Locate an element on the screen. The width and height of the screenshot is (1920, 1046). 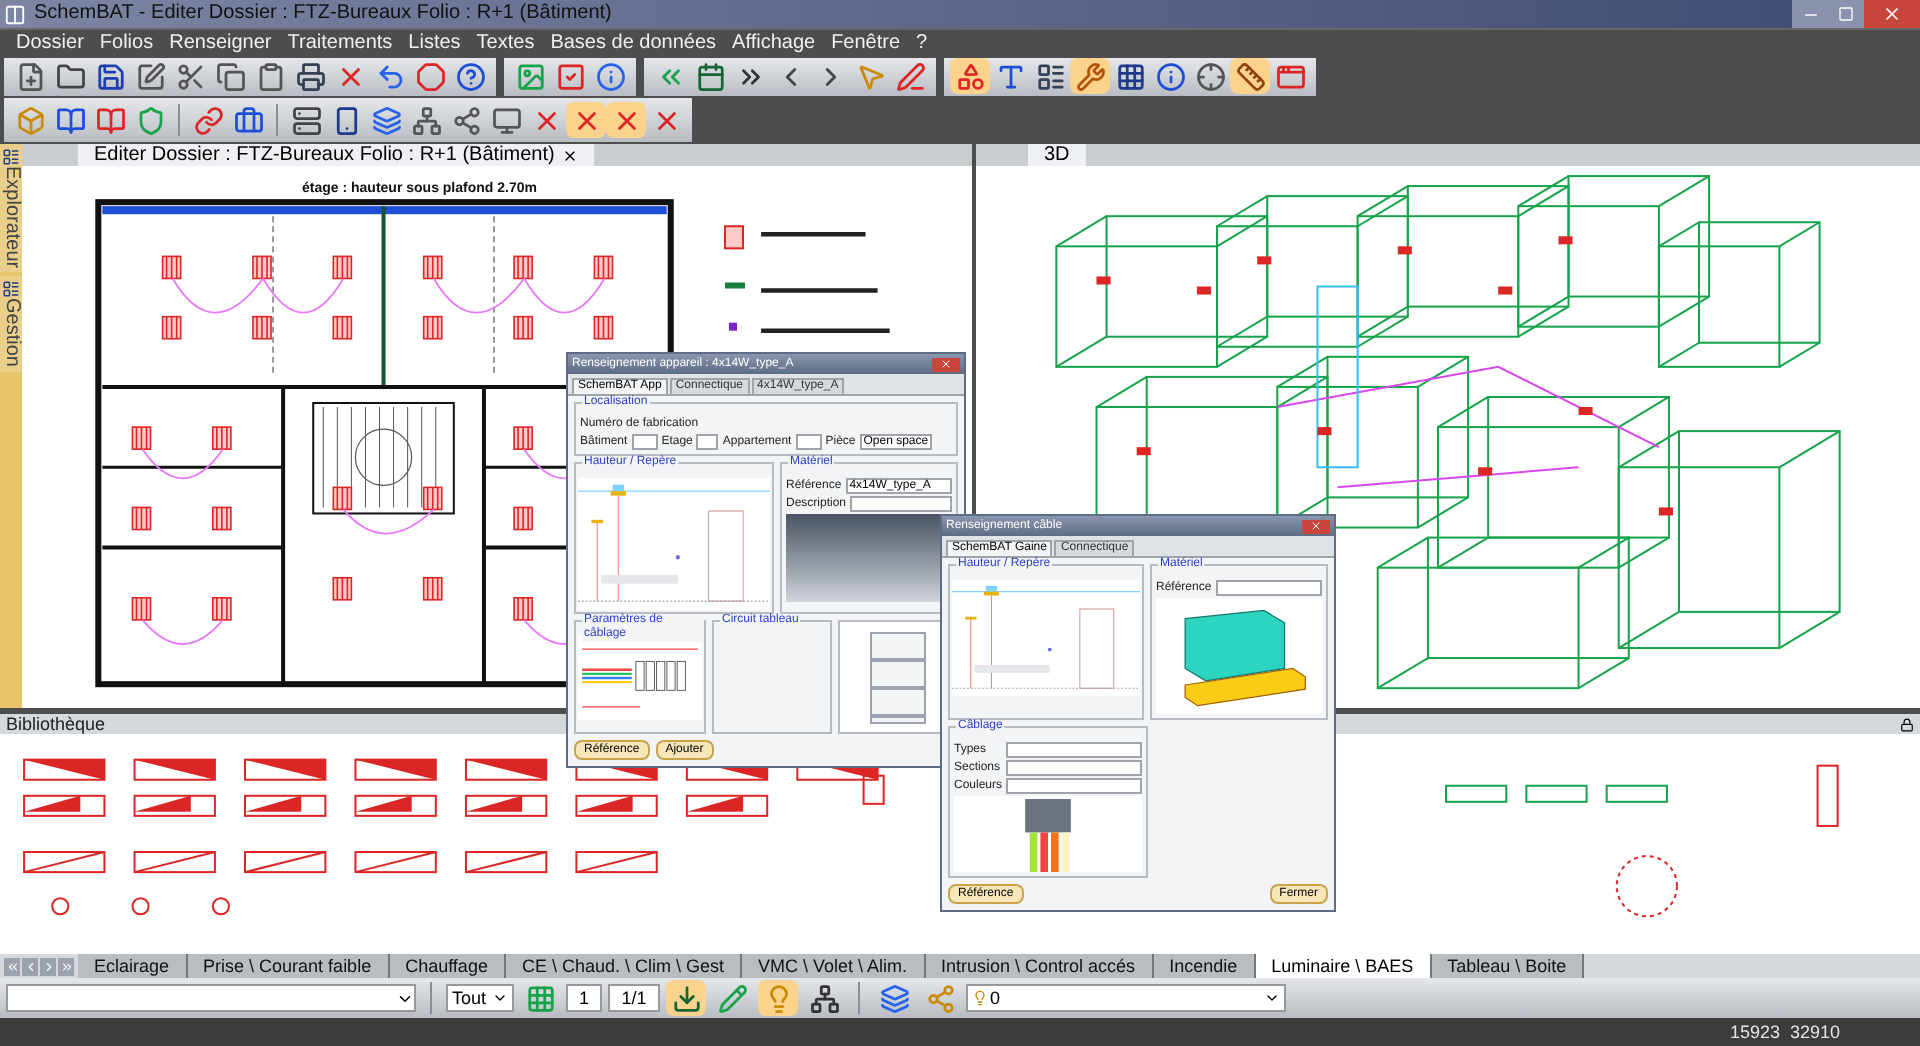
menu-item: ? is located at coordinates (922, 43).